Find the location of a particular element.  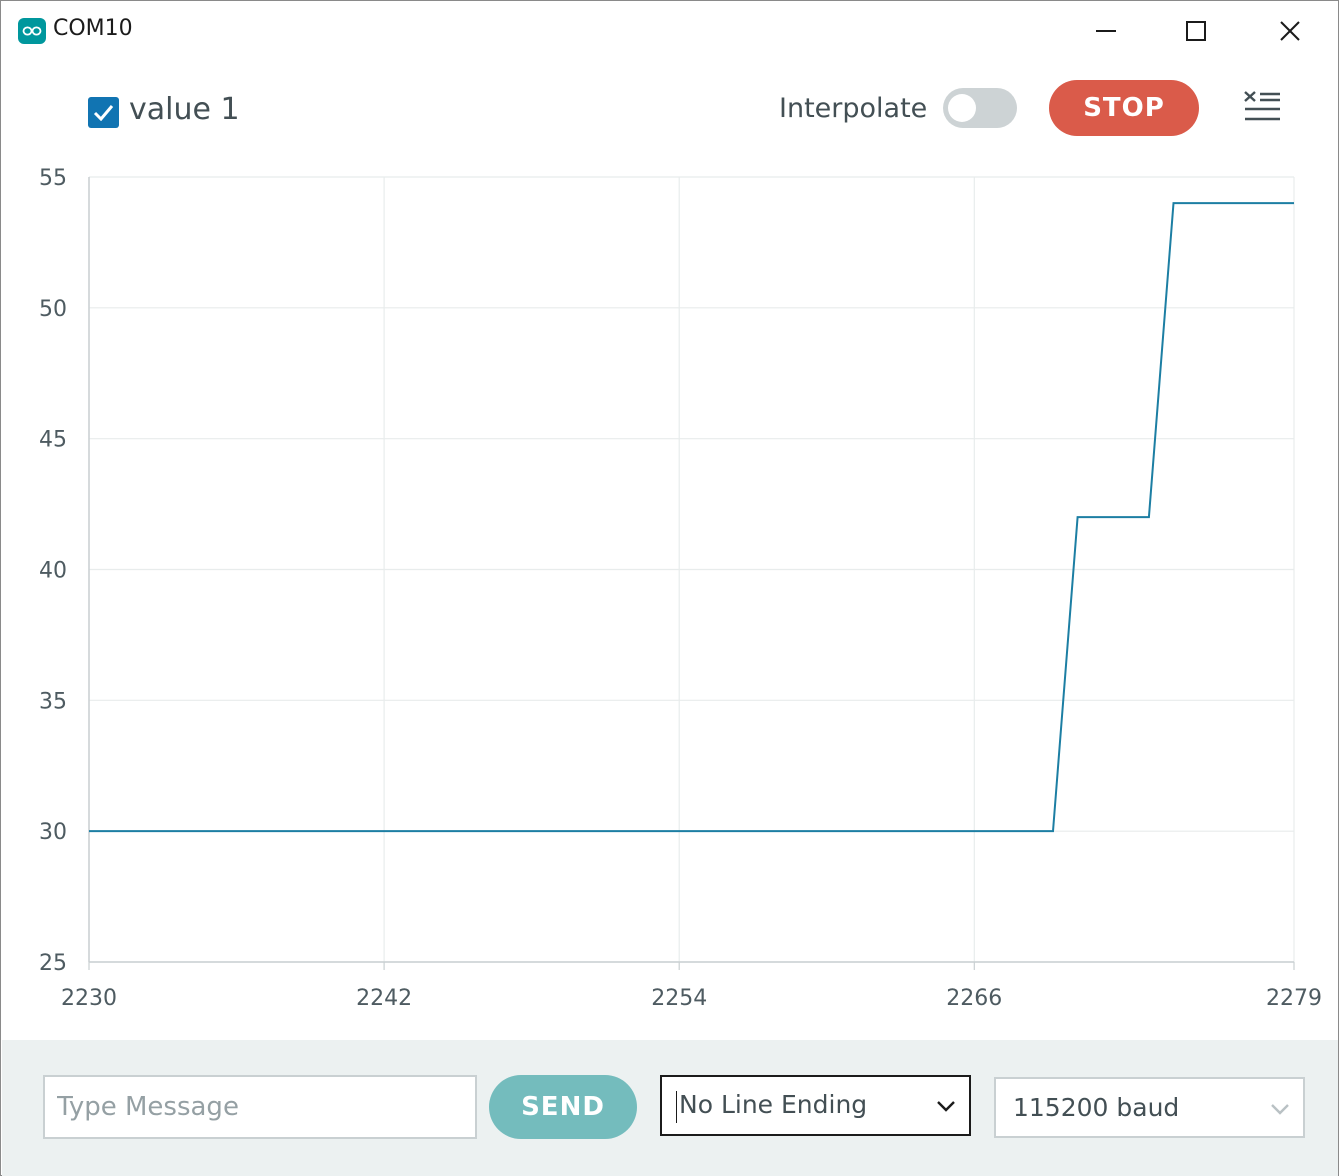

y-tick-label: 45 is located at coordinates (53, 440).